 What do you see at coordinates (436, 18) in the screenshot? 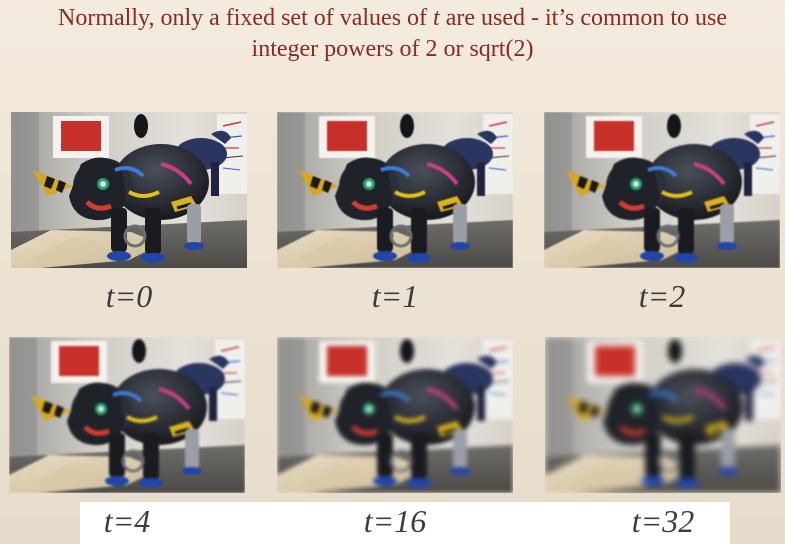
I see `title-variable: t` at bounding box center [436, 18].